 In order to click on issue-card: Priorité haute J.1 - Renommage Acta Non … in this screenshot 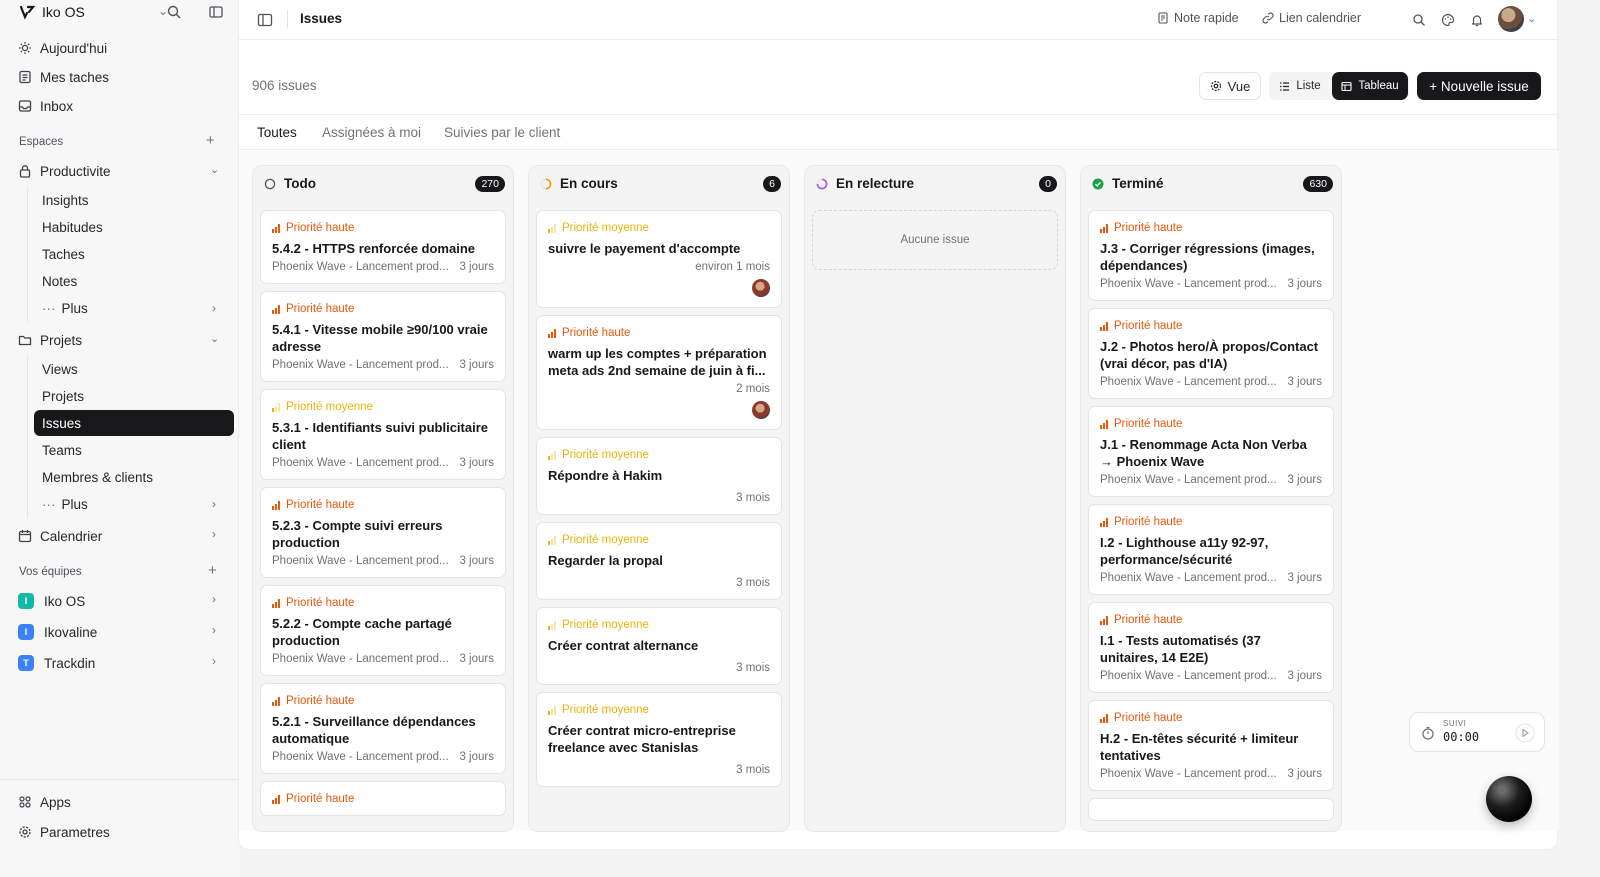, I will do `click(1211, 451)`.